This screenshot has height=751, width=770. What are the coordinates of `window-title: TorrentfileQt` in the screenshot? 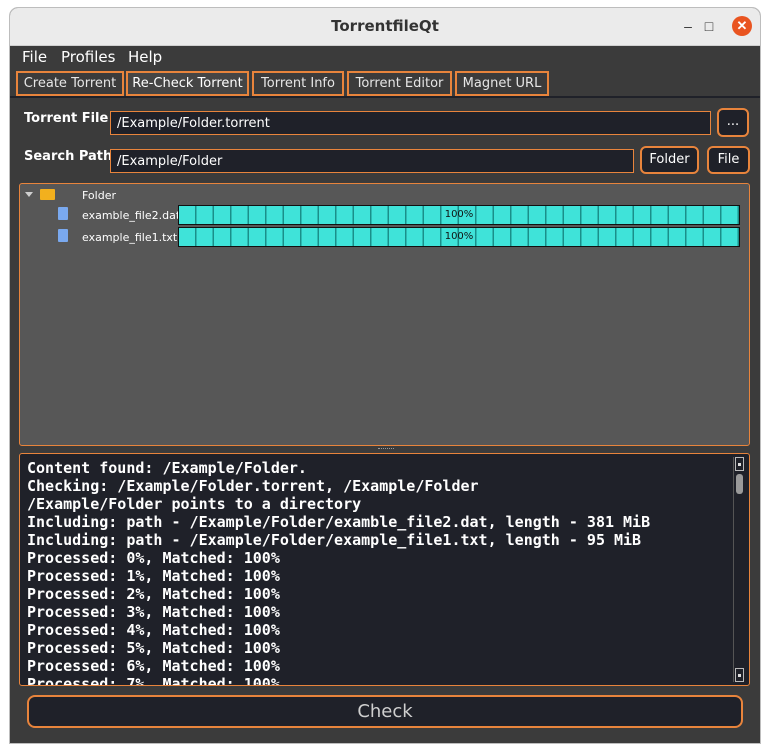 It's located at (385, 26).